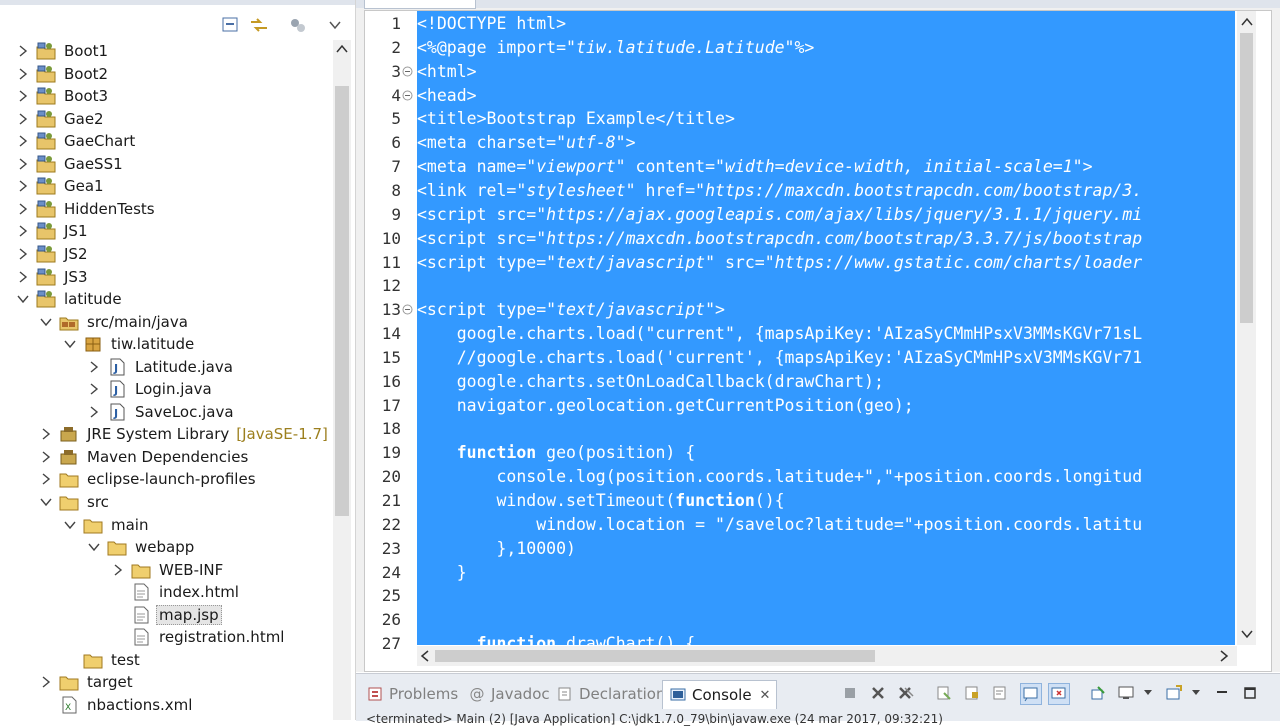 This screenshot has height=726, width=1280. Describe the element at coordinates (177, 389) in the screenshot. I see `tree-item: J Login.java` at that location.